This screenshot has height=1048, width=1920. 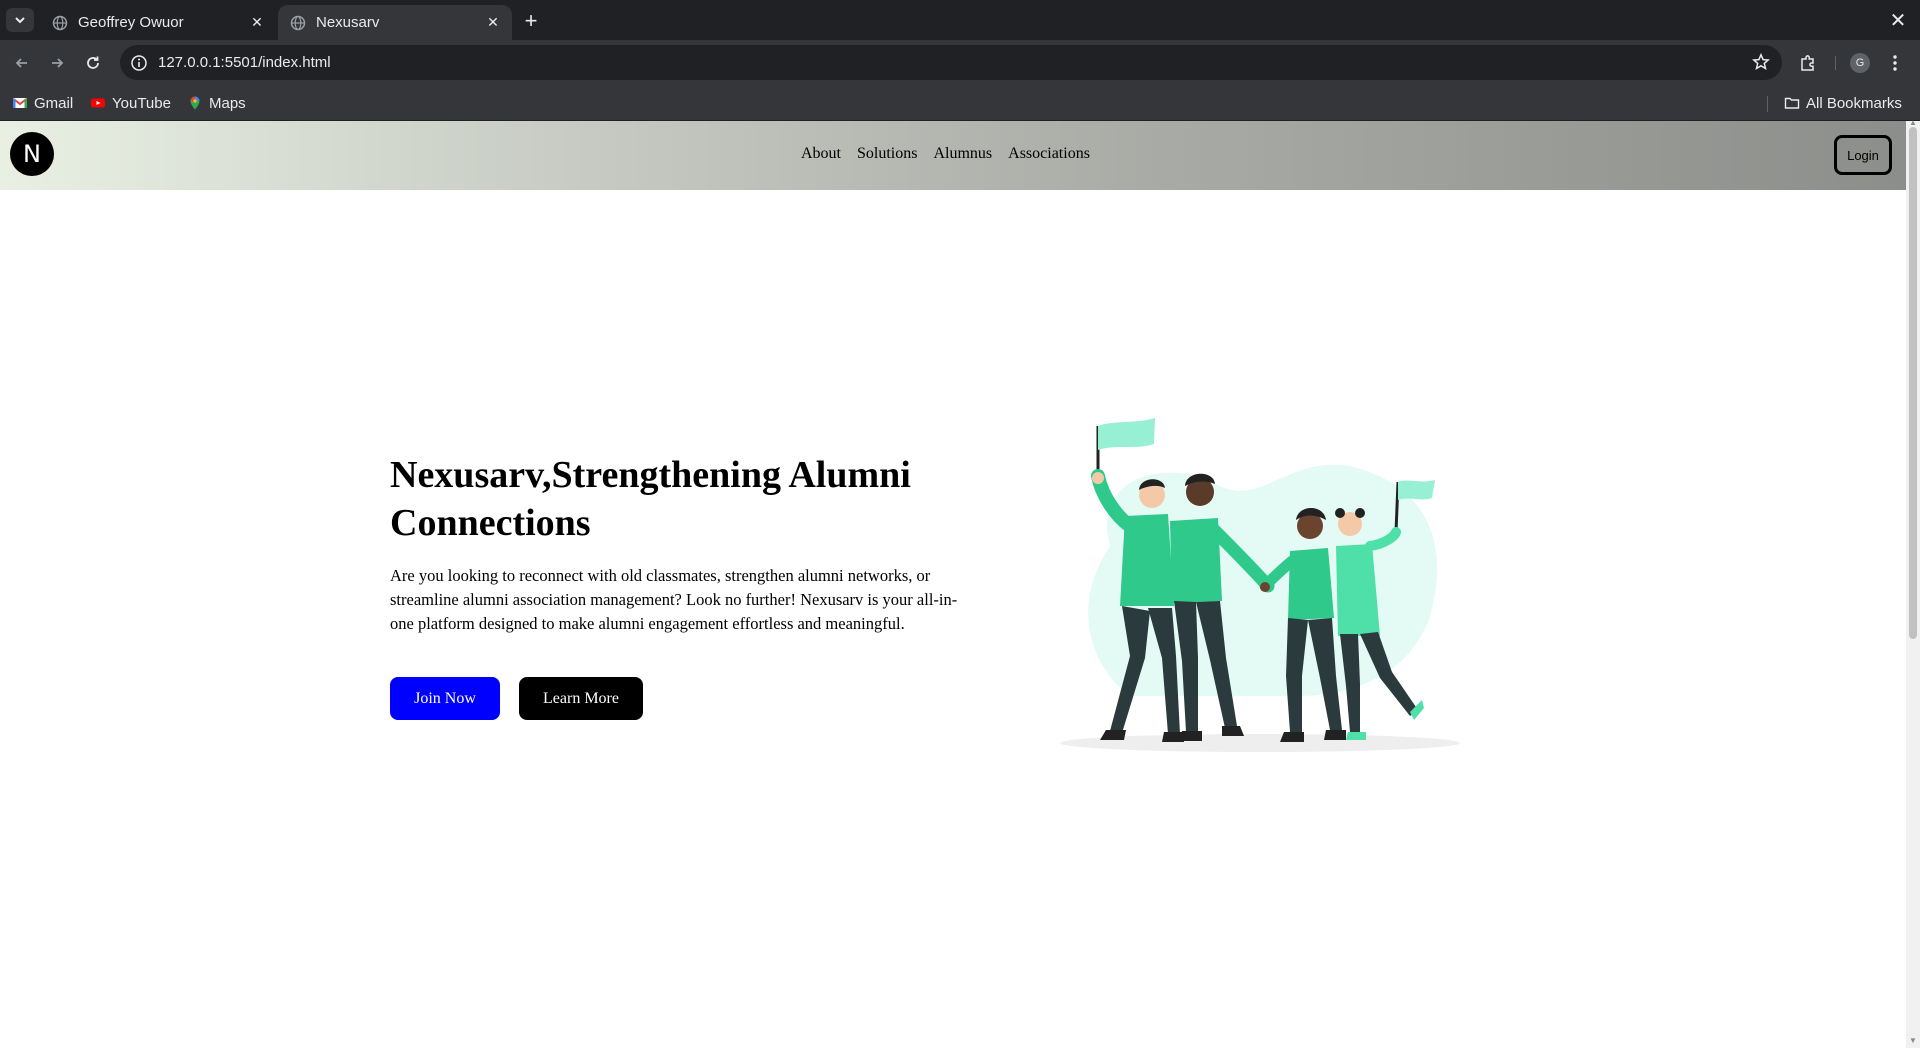 What do you see at coordinates (244, 62) in the screenshot?
I see `url-text: 127.0.0.1:5501/index.html` at bounding box center [244, 62].